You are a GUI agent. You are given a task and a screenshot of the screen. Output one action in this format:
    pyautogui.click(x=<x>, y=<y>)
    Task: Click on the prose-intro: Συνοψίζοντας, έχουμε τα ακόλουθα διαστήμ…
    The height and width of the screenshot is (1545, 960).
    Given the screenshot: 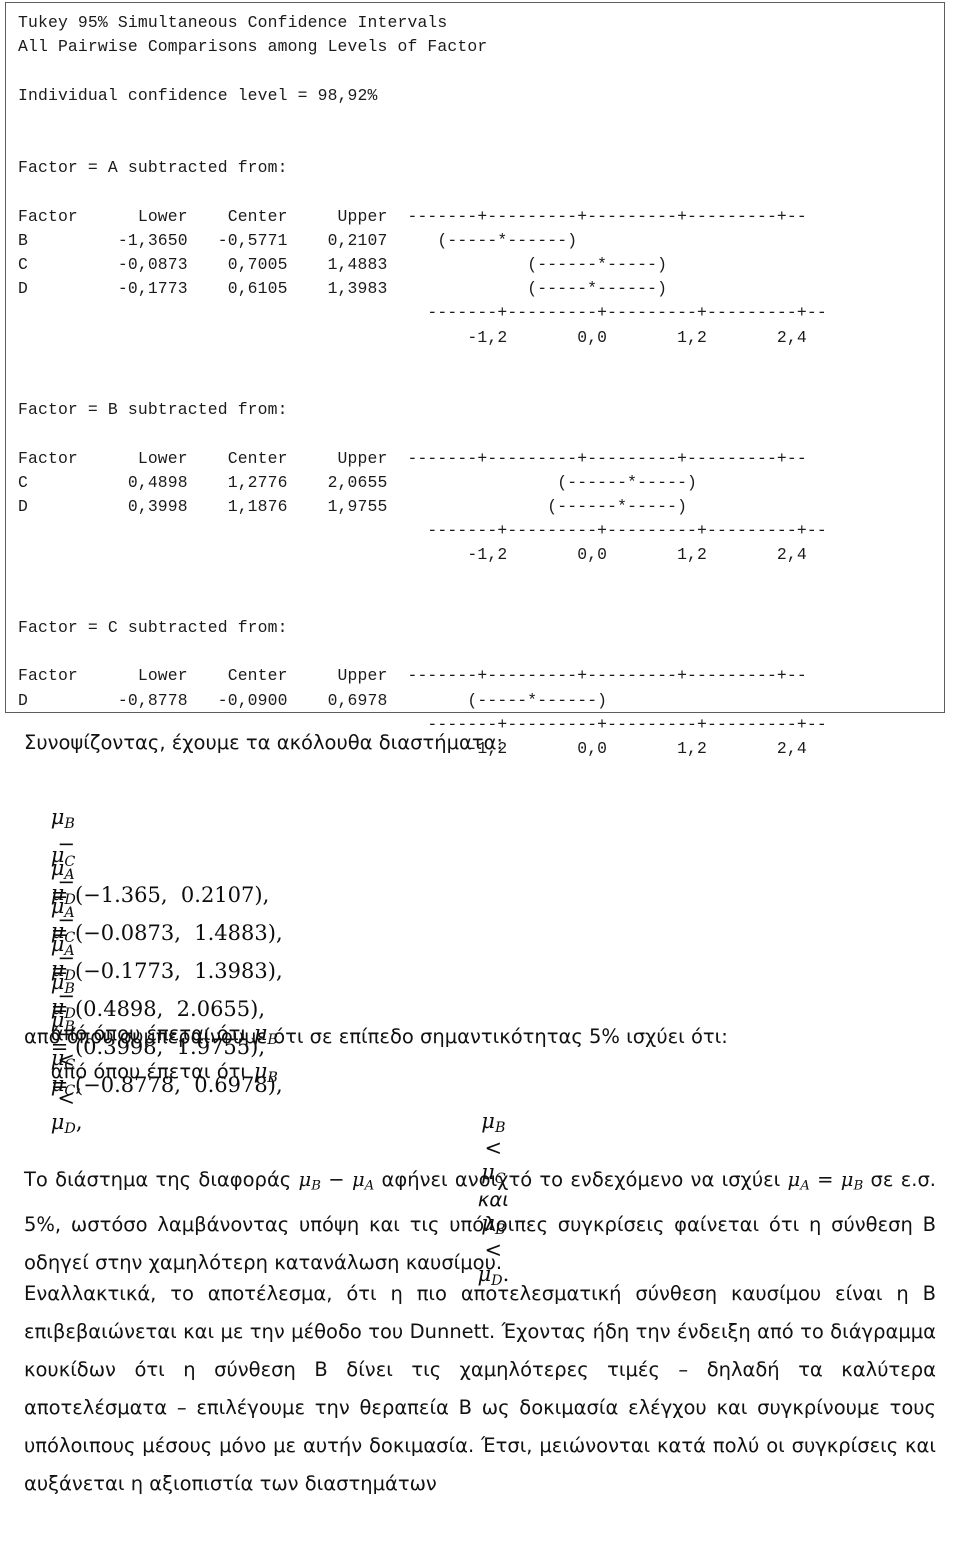 What is the action you would take?
    pyautogui.click(x=263, y=742)
    